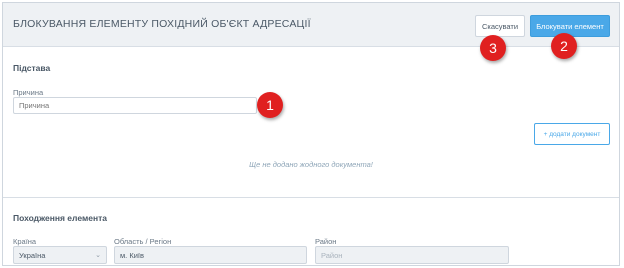  What do you see at coordinates (60, 218) in the screenshot?
I see `origin-section-title: Походження елемента` at bounding box center [60, 218].